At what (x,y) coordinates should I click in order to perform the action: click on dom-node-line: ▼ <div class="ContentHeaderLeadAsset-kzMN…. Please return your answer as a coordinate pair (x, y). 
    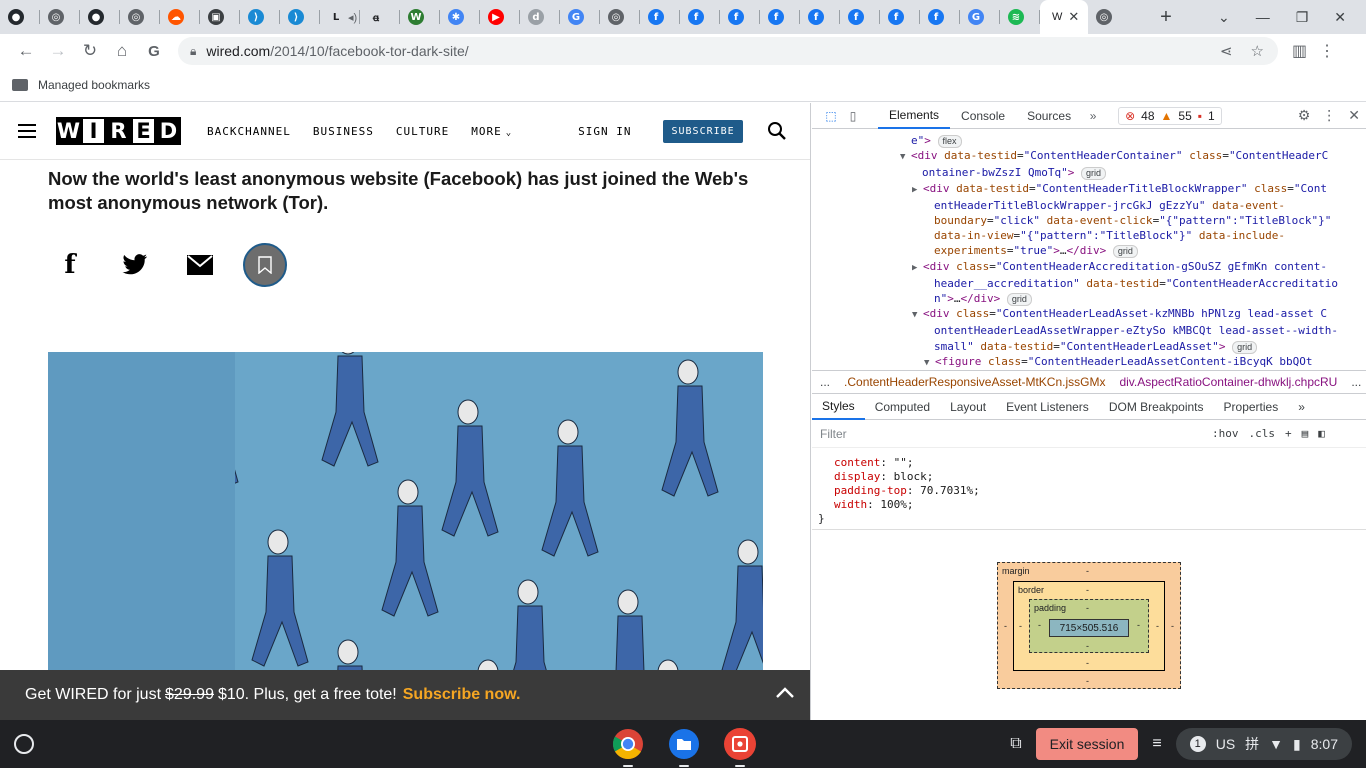
    Looking at the image, I should click on (1089, 314).